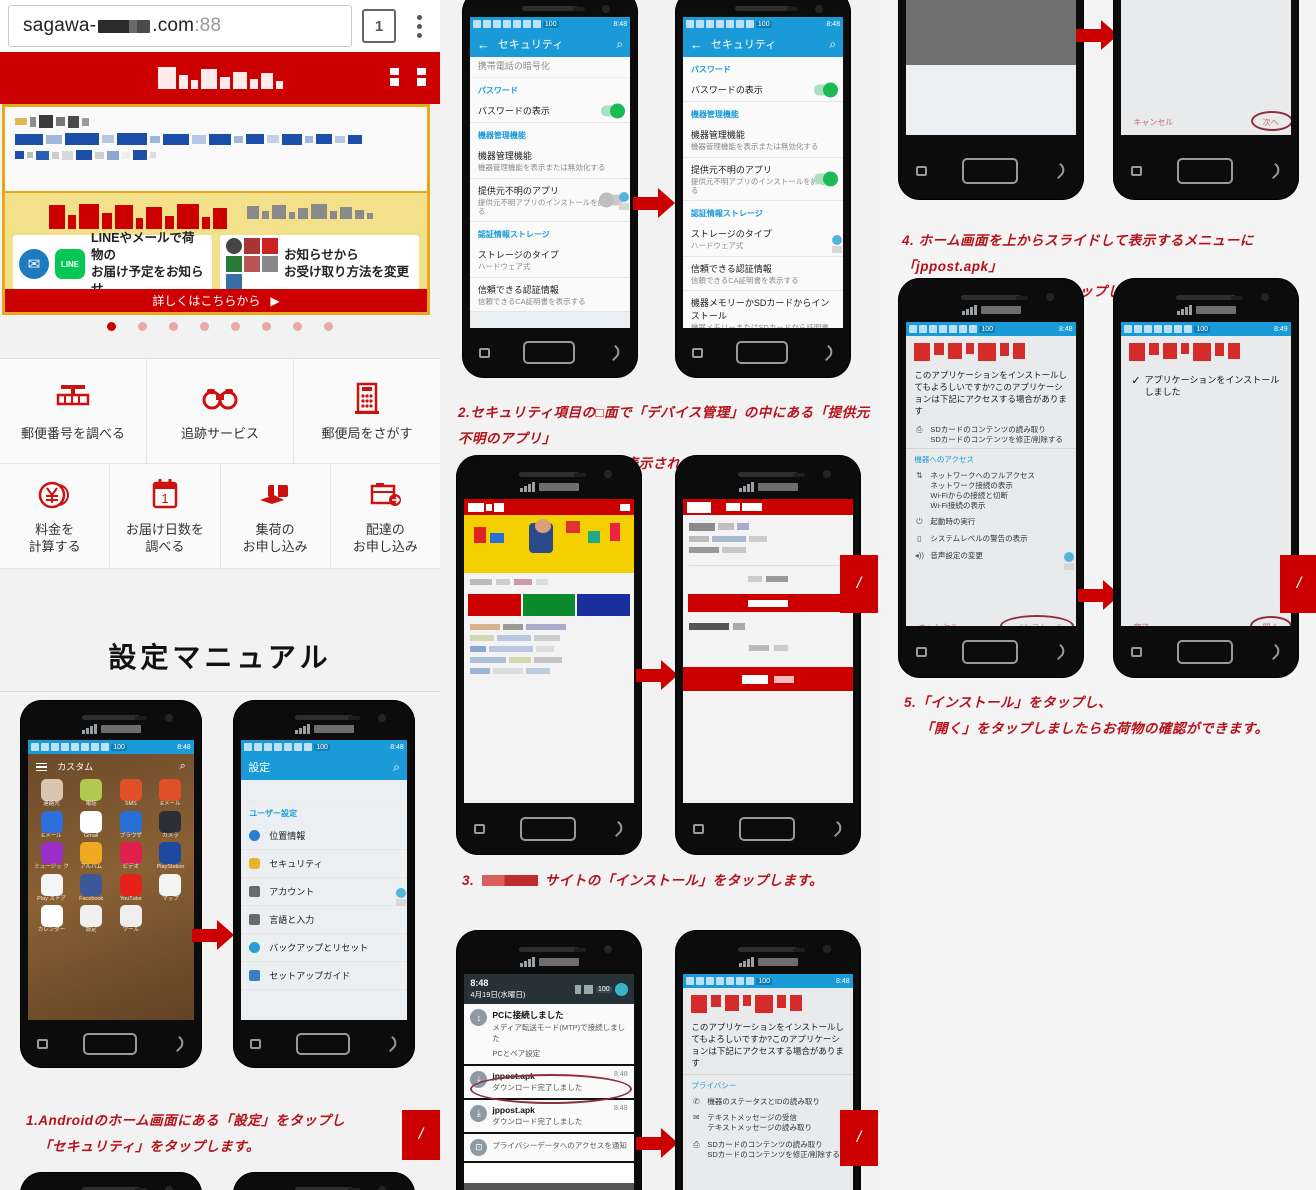 This screenshot has width=1316, height=1190. Describe the element at coordinates (220, 411) in the screenshot. I see `service-tracking: 追跡サービス` at that location.